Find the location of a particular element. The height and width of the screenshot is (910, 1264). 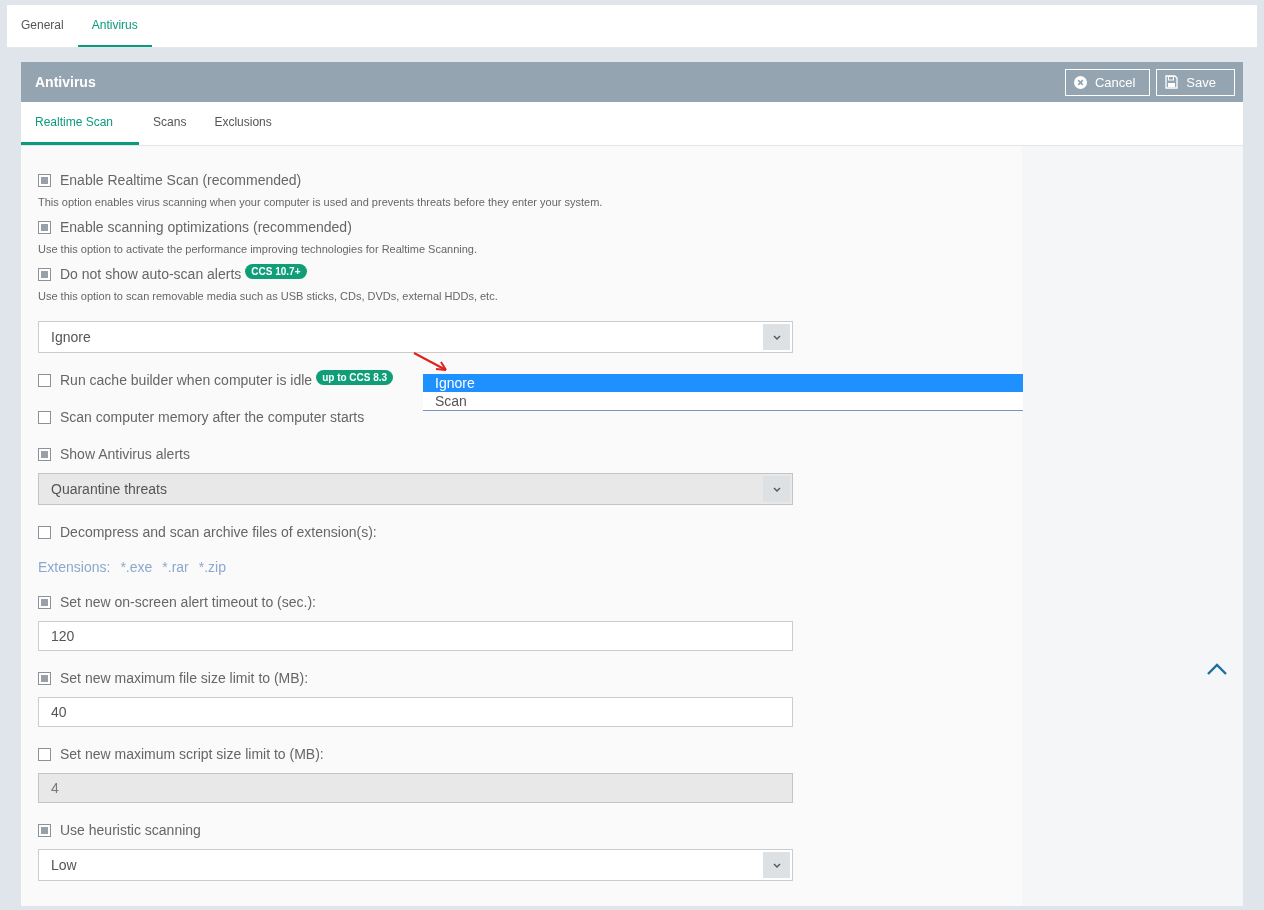

option-description: This option enables virus scanning when your computer is used and prevents threats before they enter your system. is located at coordinates (321, 202).